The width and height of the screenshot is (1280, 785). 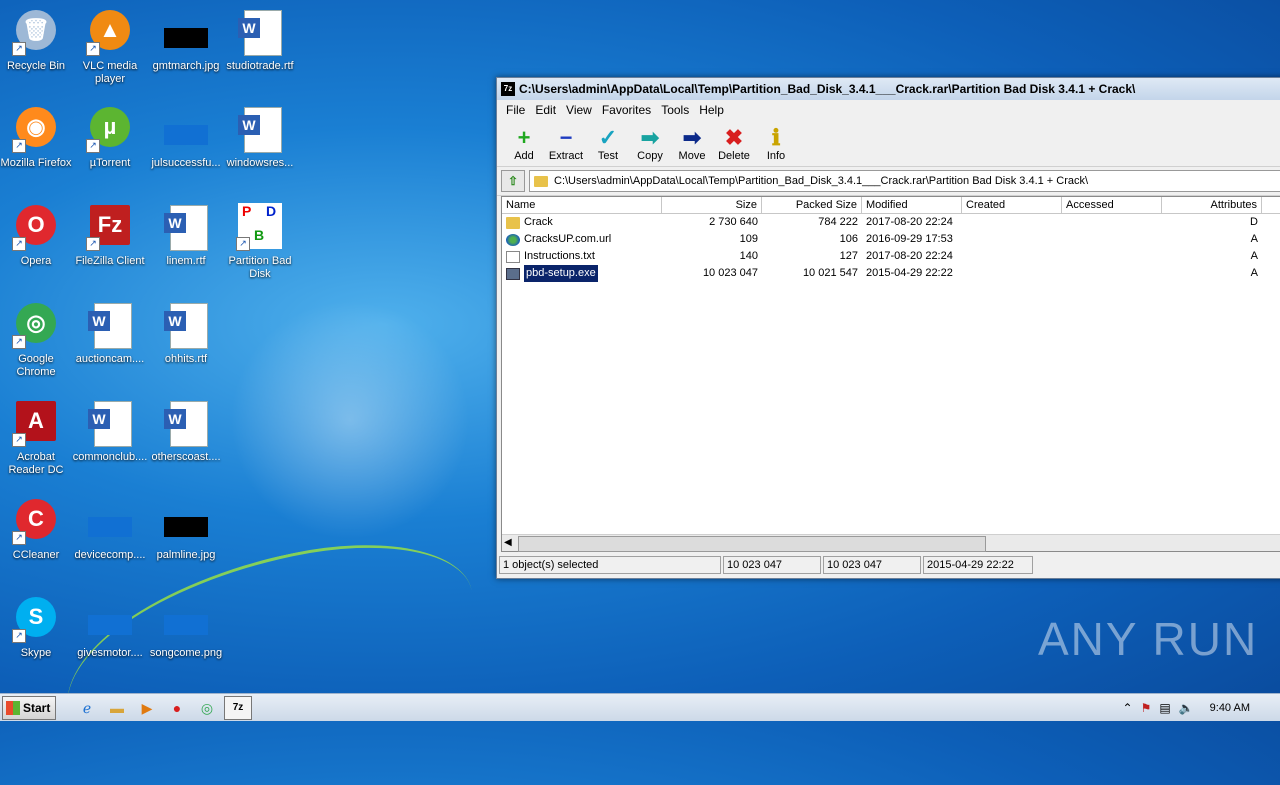 What do you see at coordinates (508, 543) in the screenshot?
I see `scroll-left-icon: ◀` at bounding box center [508, 543].